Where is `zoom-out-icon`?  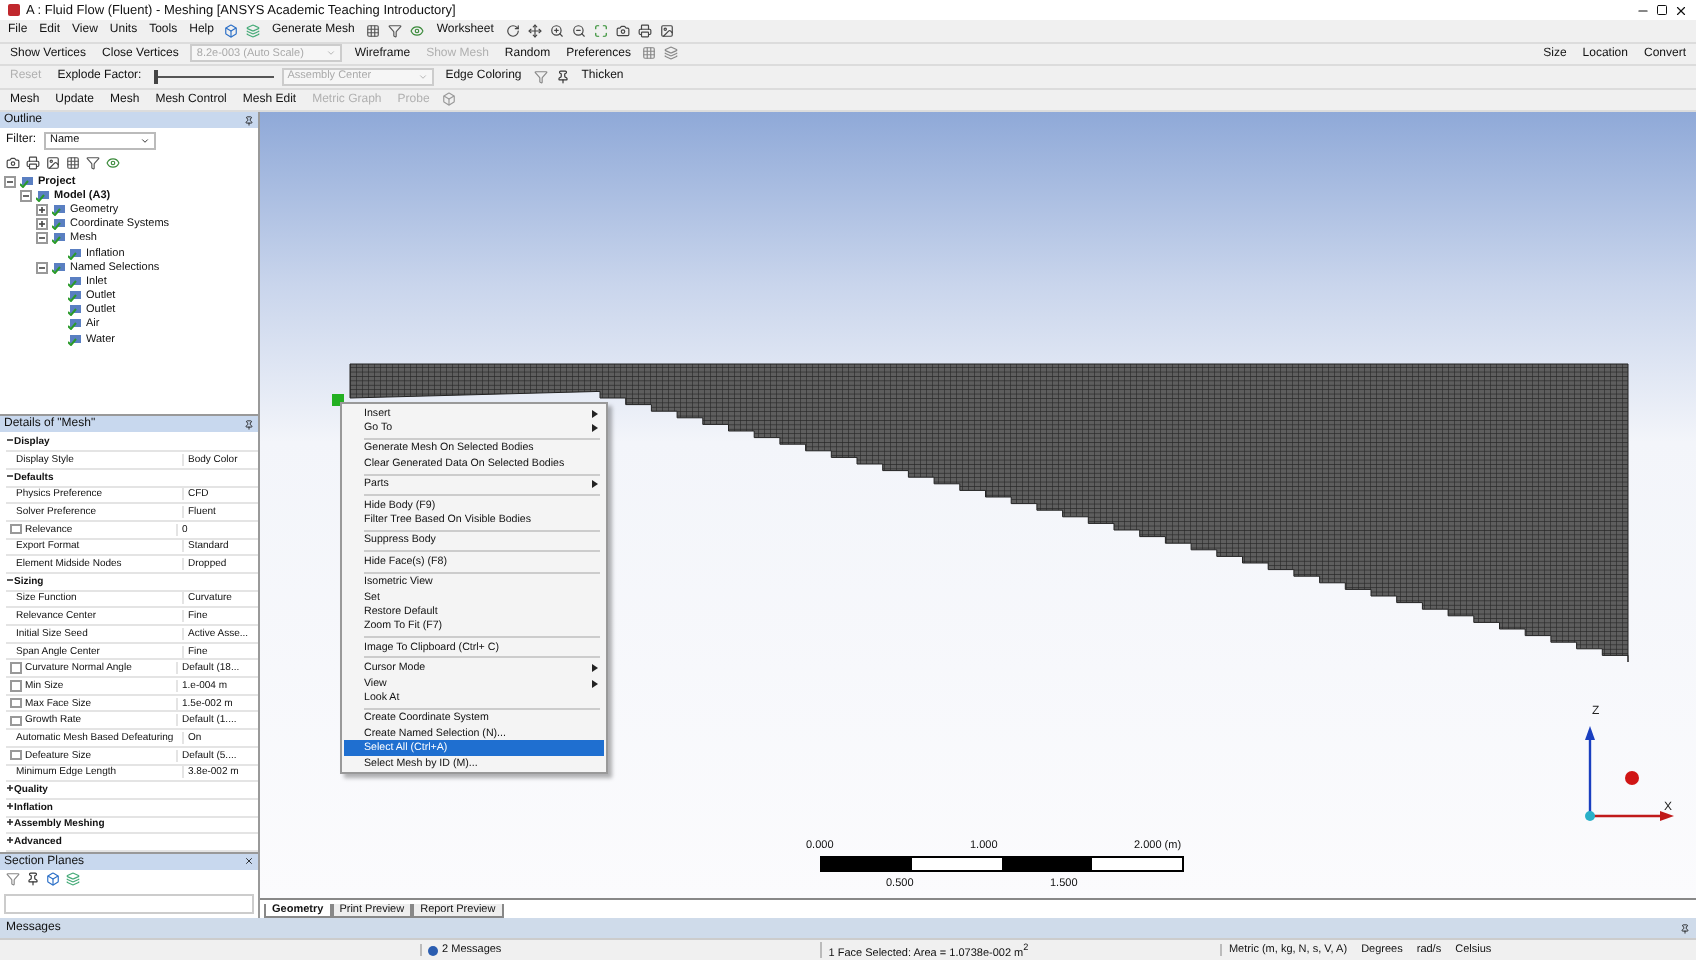 zoom-out-icon is located at coordinates (578, 30).